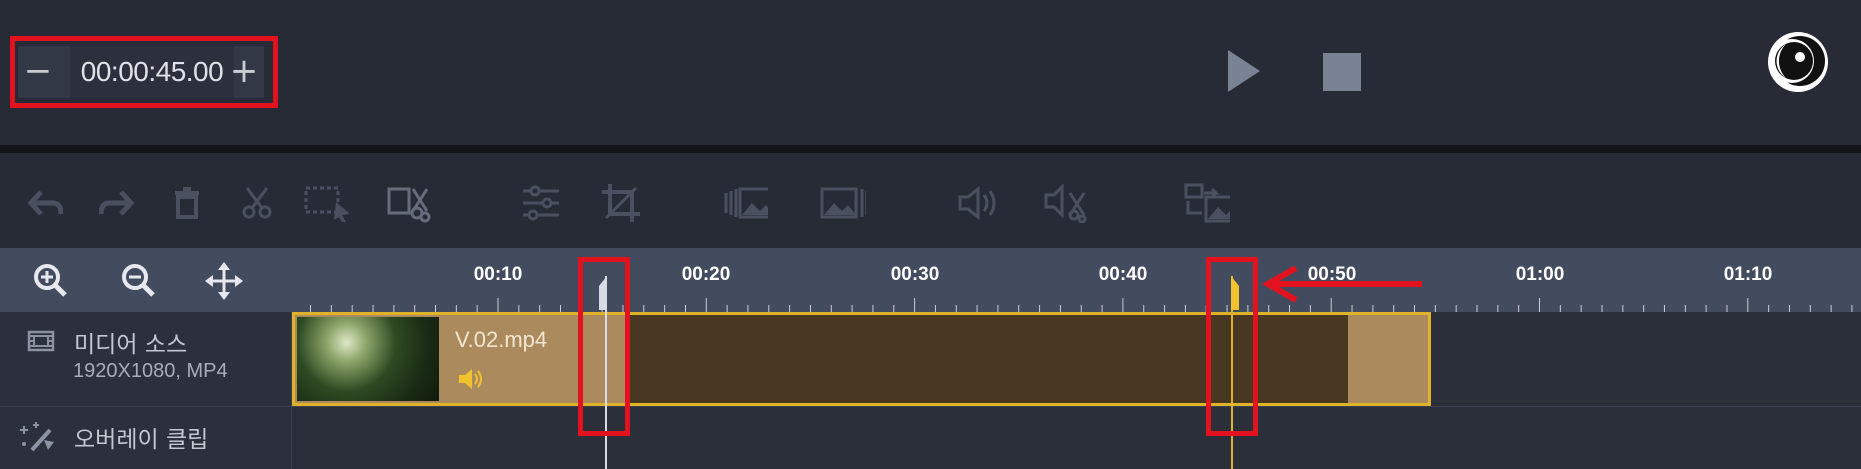 The height and width of the screenshot is (469, 1861). Describe the element at coordinates (131, 345) in the screenshot. I see `media-source-label: 미디어 소스` at that location.